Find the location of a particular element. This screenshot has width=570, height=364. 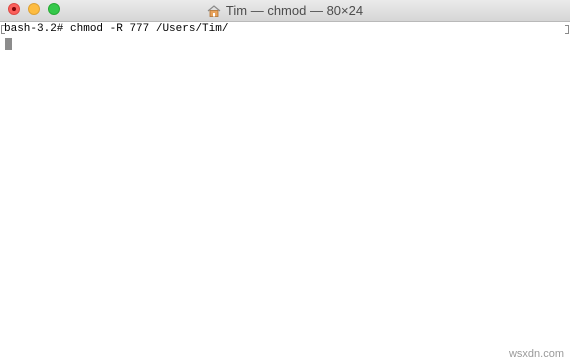

prompt: bash-3.2# is located at coordinates (34, 29).